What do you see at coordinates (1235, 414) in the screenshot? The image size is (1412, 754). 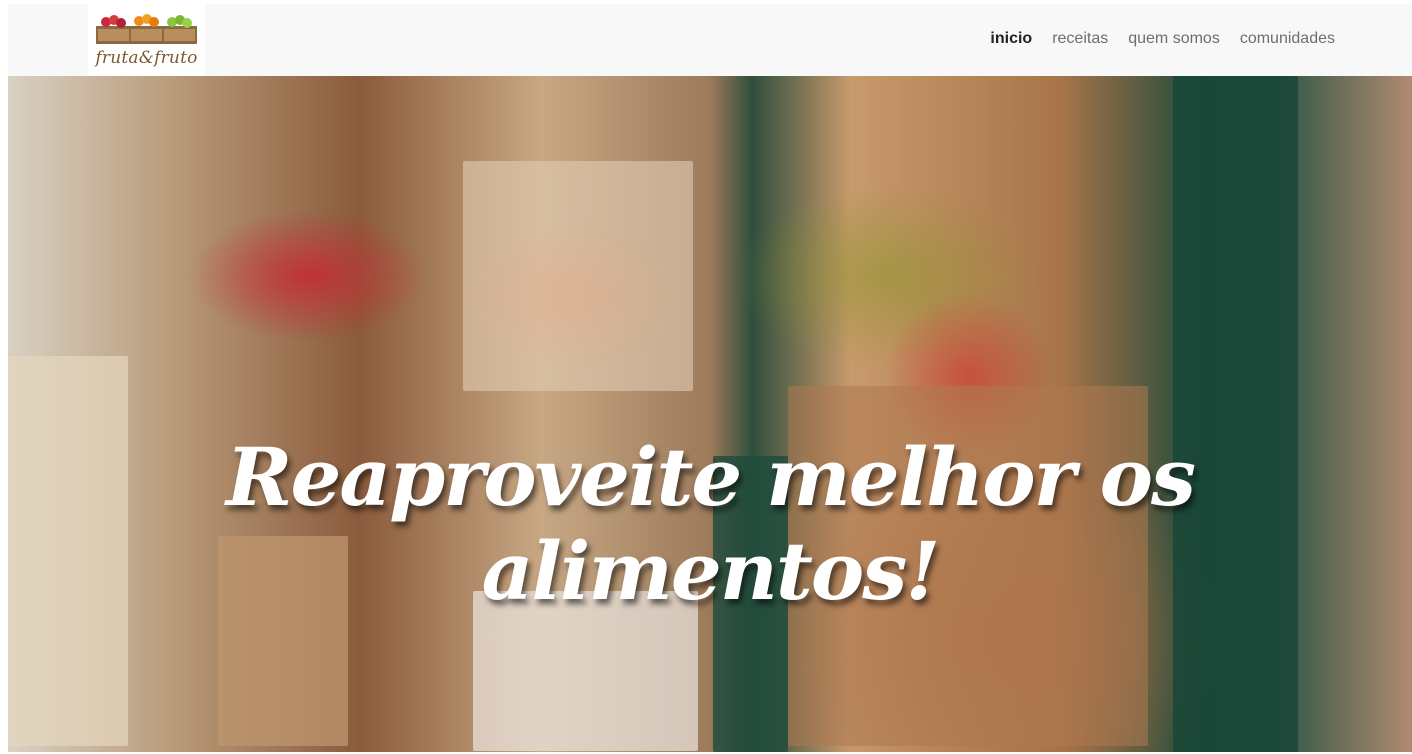 I see `market-pillar-decoration` at bounding box center [1235, 414].